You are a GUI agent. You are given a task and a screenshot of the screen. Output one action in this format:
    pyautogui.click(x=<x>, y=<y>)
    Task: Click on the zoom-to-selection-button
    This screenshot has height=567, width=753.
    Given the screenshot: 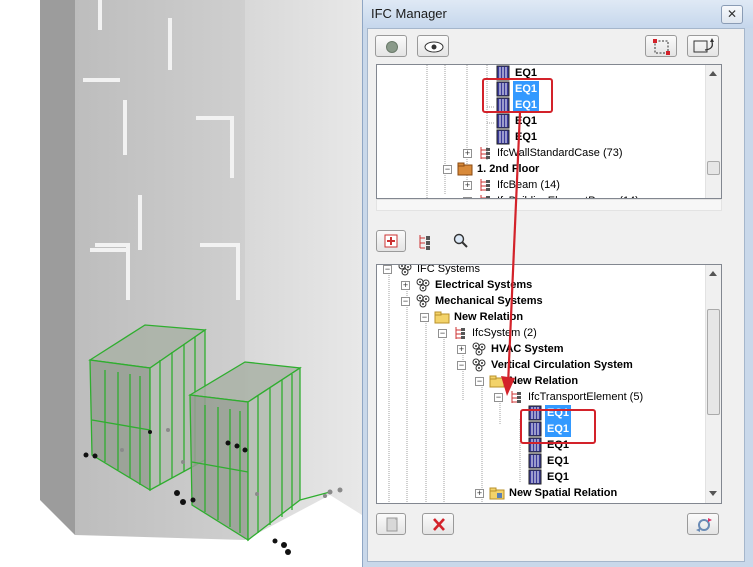 What is the action you would take?
    pyautogui.click(x=703, y=46)
    